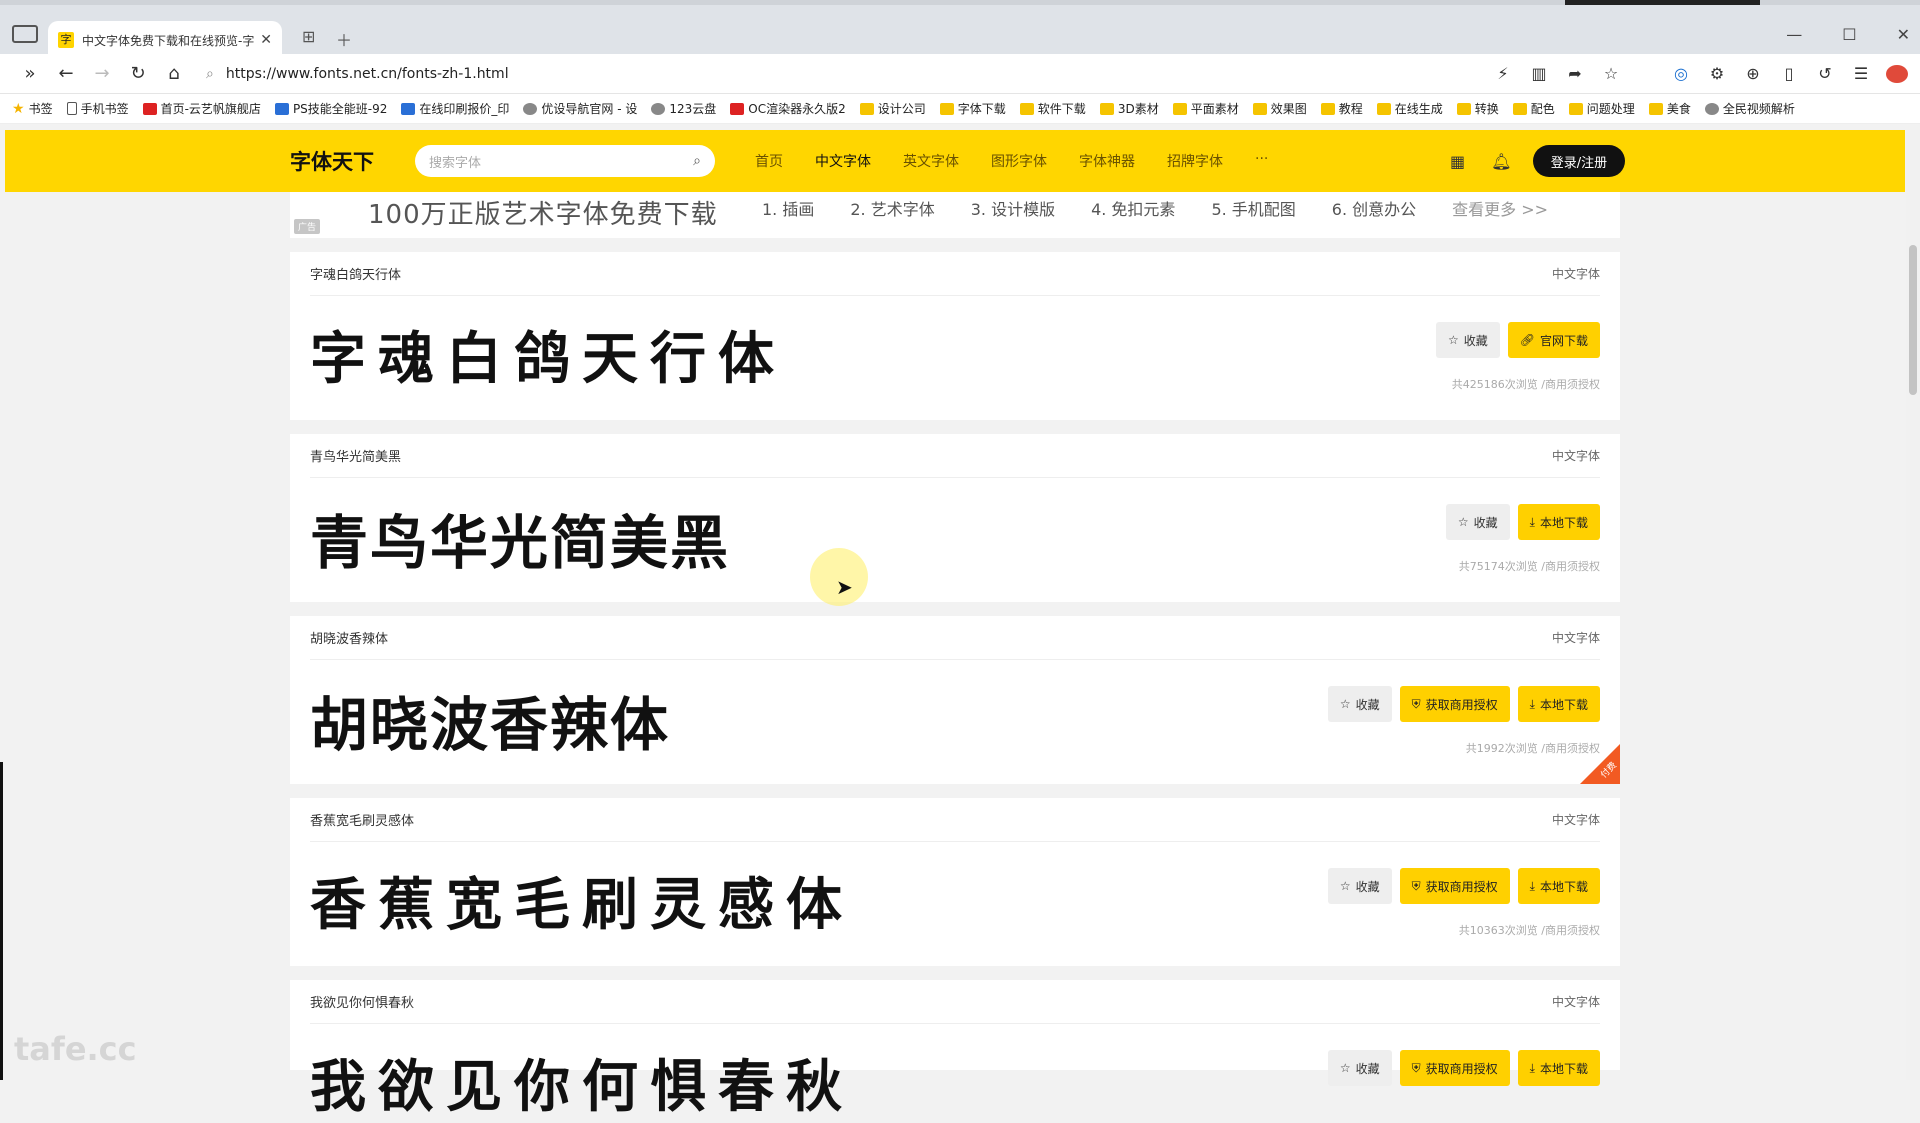  What do you see at coordinates (32, 108) in the screenshot?
I see `bookmark-item: ★ 书签` at bounding box center [32, 108].